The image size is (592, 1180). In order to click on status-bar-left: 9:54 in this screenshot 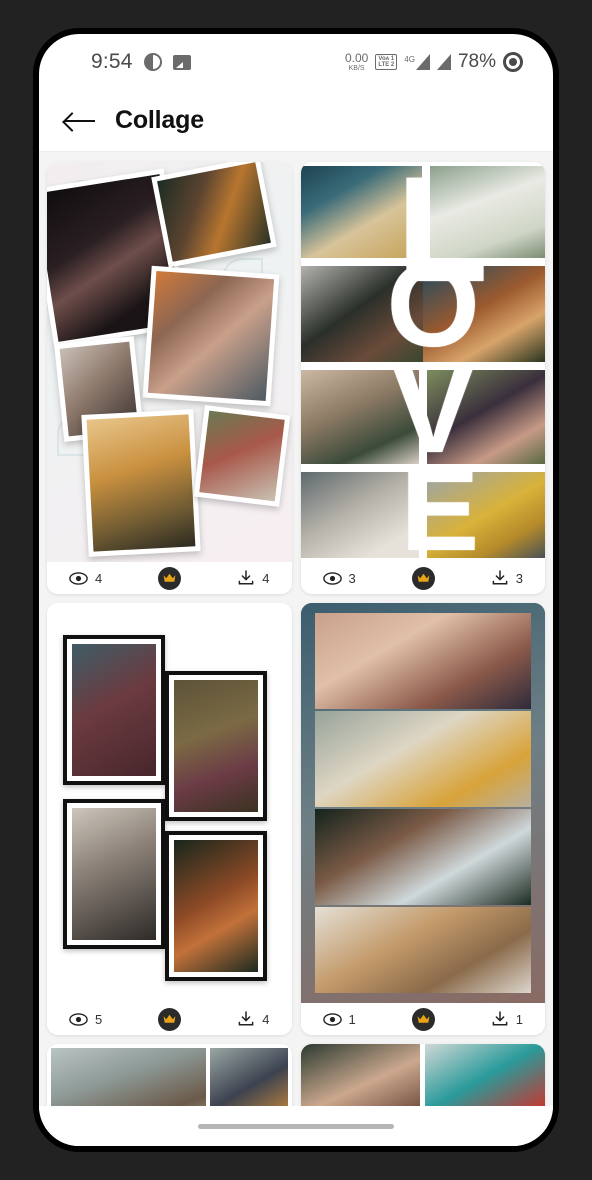, I will do `click(141, 62)`.